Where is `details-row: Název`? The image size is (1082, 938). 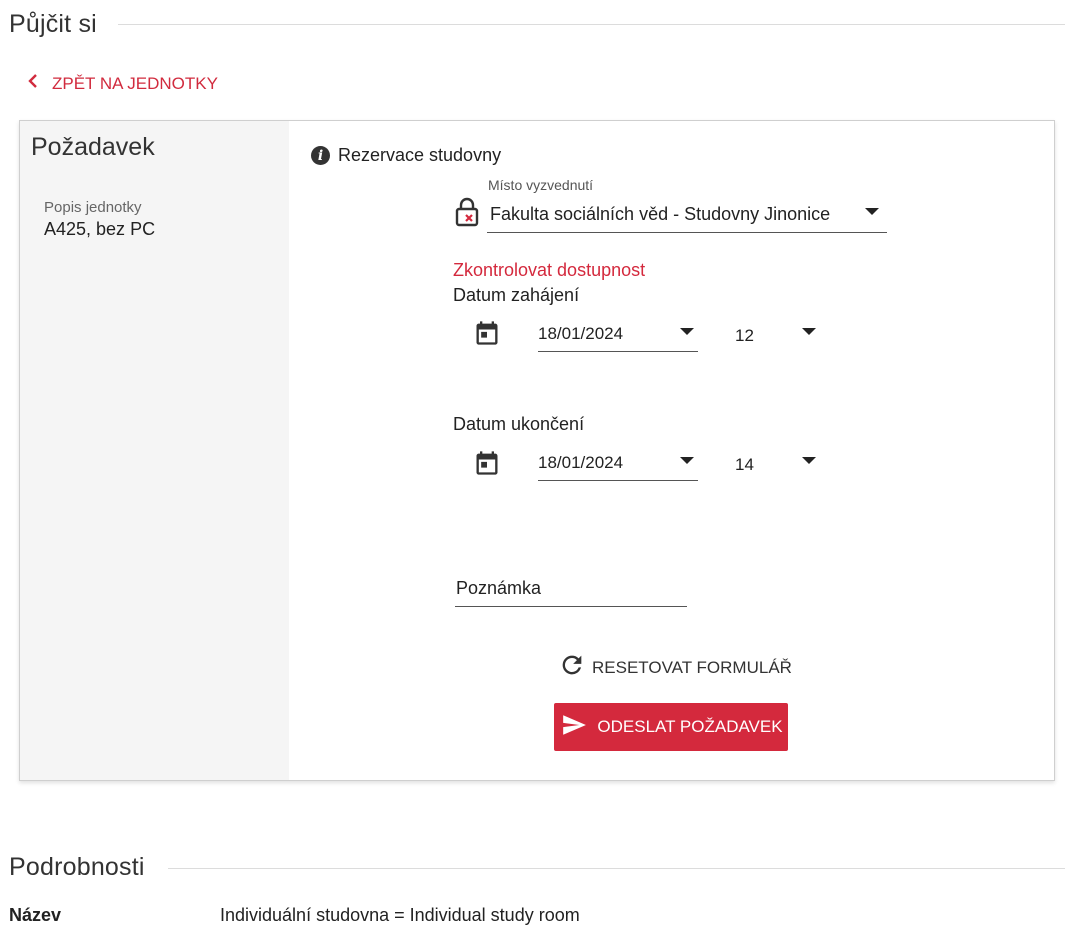
details-row: Název is located at coordinates (35, 915).